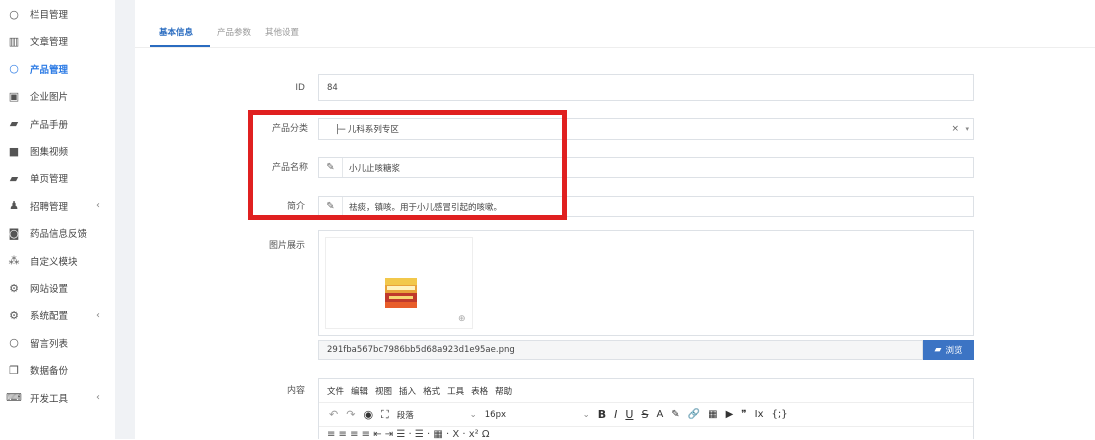 Image resolution: width=1095 pixels, height=440 pixels. Describe the element at coordinates (14, 398) in the screenshot. I see `keyboard-icon: ⌨` at that location.